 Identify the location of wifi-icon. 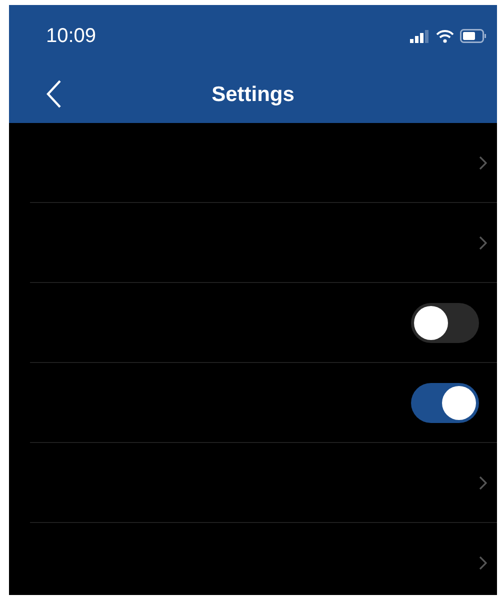
(445, 36).